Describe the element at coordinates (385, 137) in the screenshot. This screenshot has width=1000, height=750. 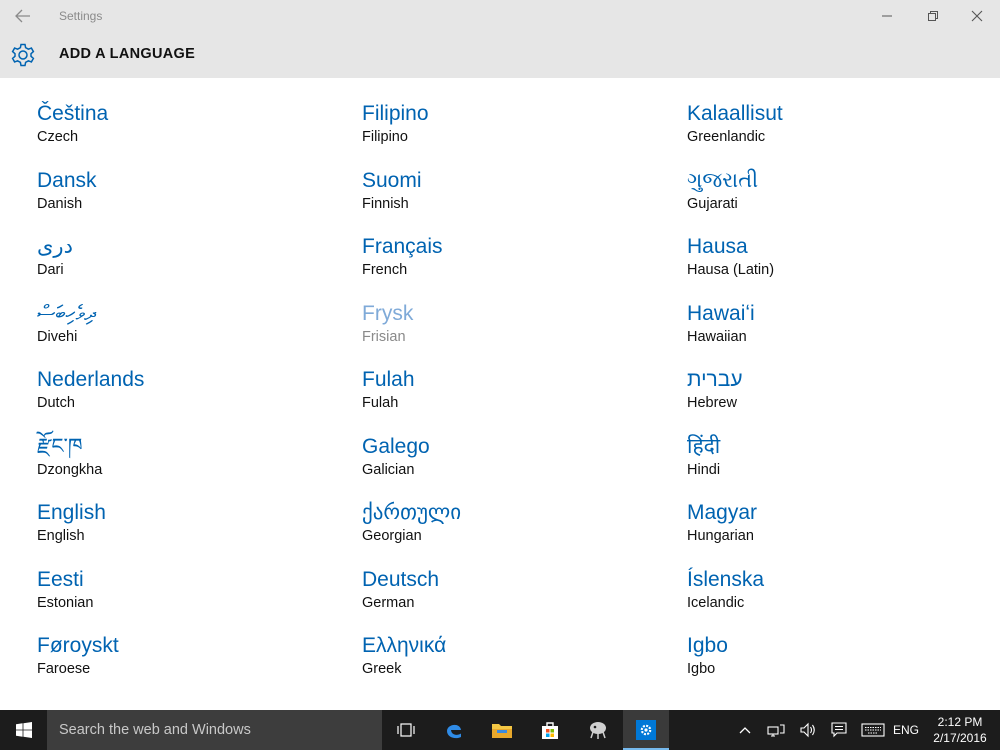
I see `language-english-name: Filipino` at that location.